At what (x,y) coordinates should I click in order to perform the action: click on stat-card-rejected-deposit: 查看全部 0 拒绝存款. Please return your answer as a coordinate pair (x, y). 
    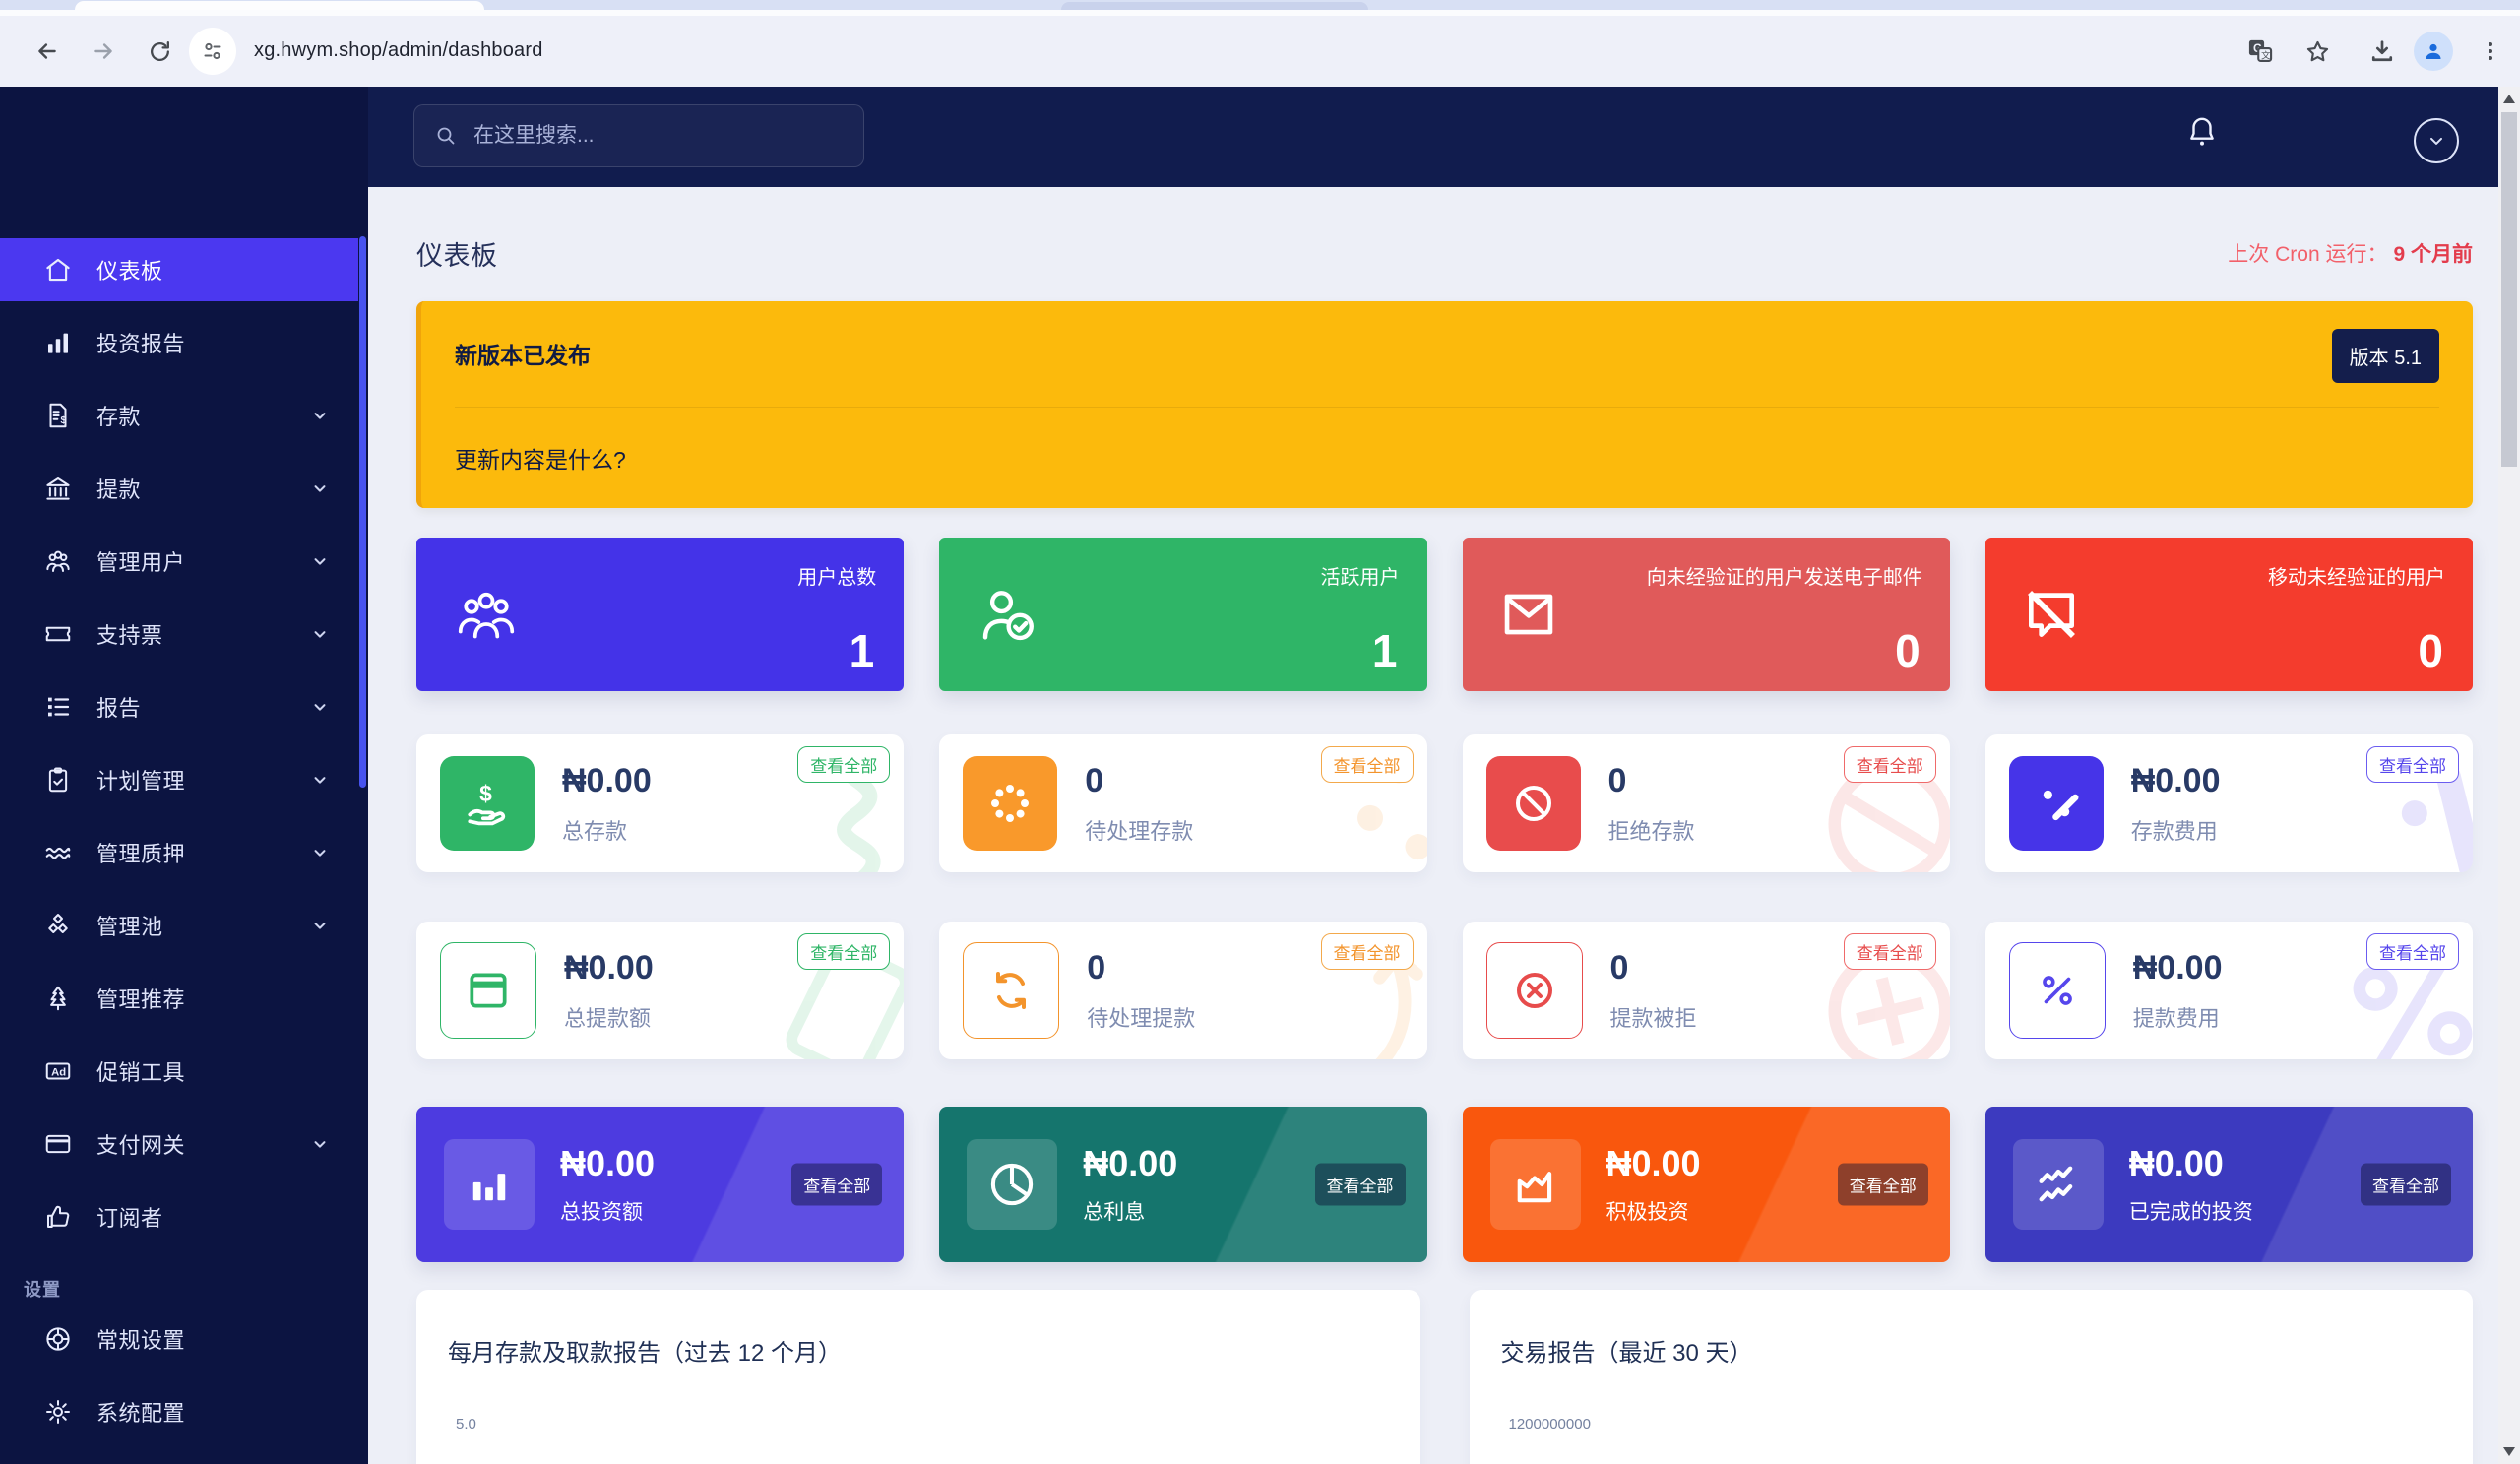
    Looking at the image, I should click on (1706, 803).